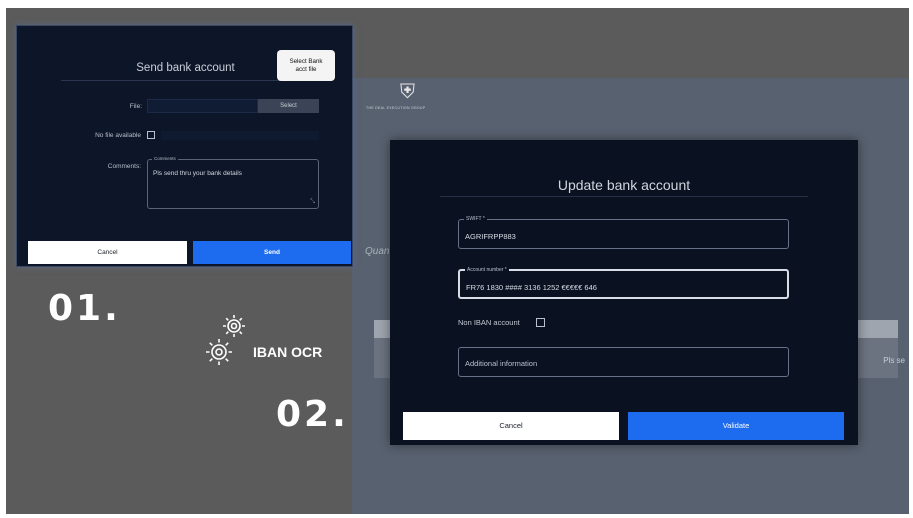 The width and height of the screenshot is (913, 518). Describe the element at coordinates (490, 236) in the screenshot. I see `swift-value: AGRIFRPP883` at that location.